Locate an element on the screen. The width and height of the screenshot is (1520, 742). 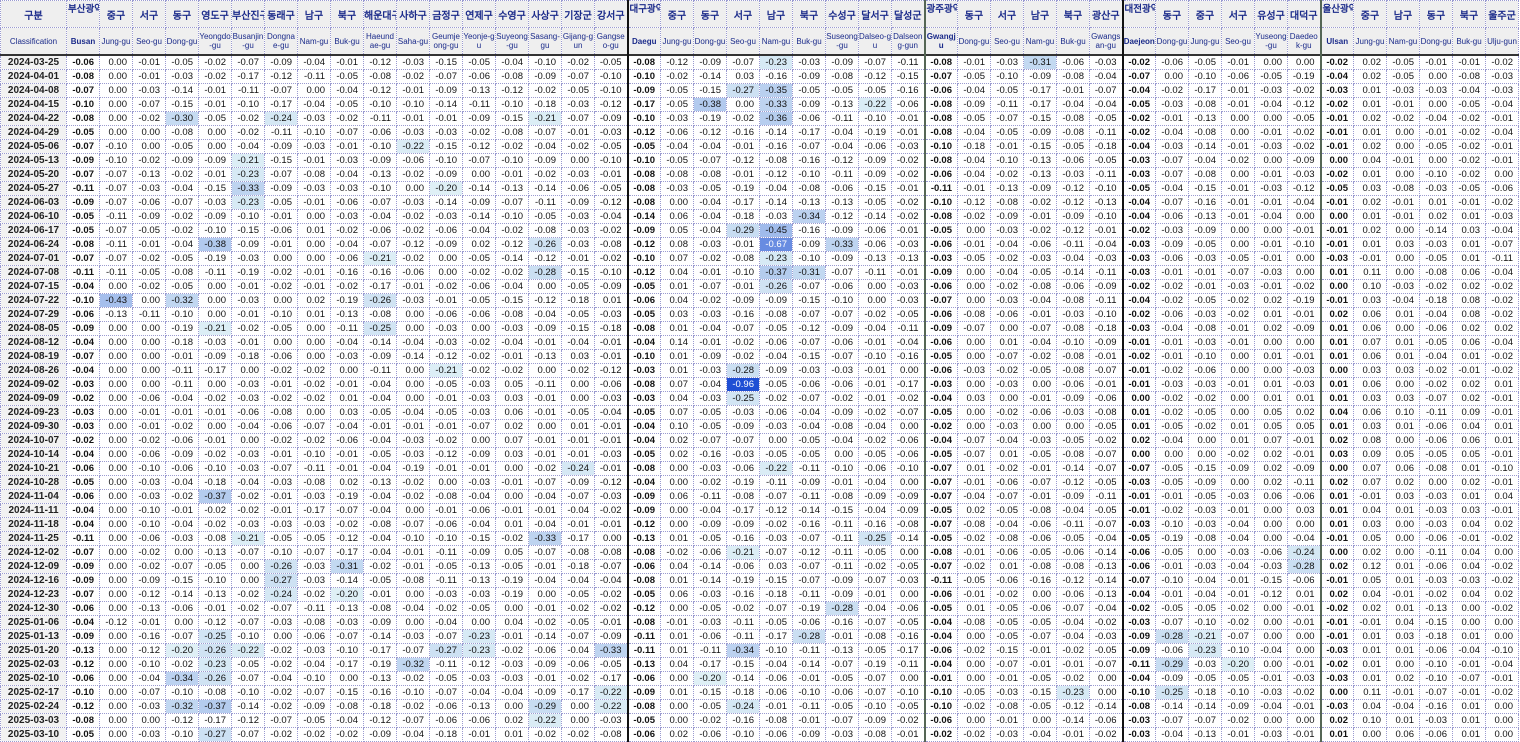
value-cell: -0.10 is located at coordinates (1205, 622).